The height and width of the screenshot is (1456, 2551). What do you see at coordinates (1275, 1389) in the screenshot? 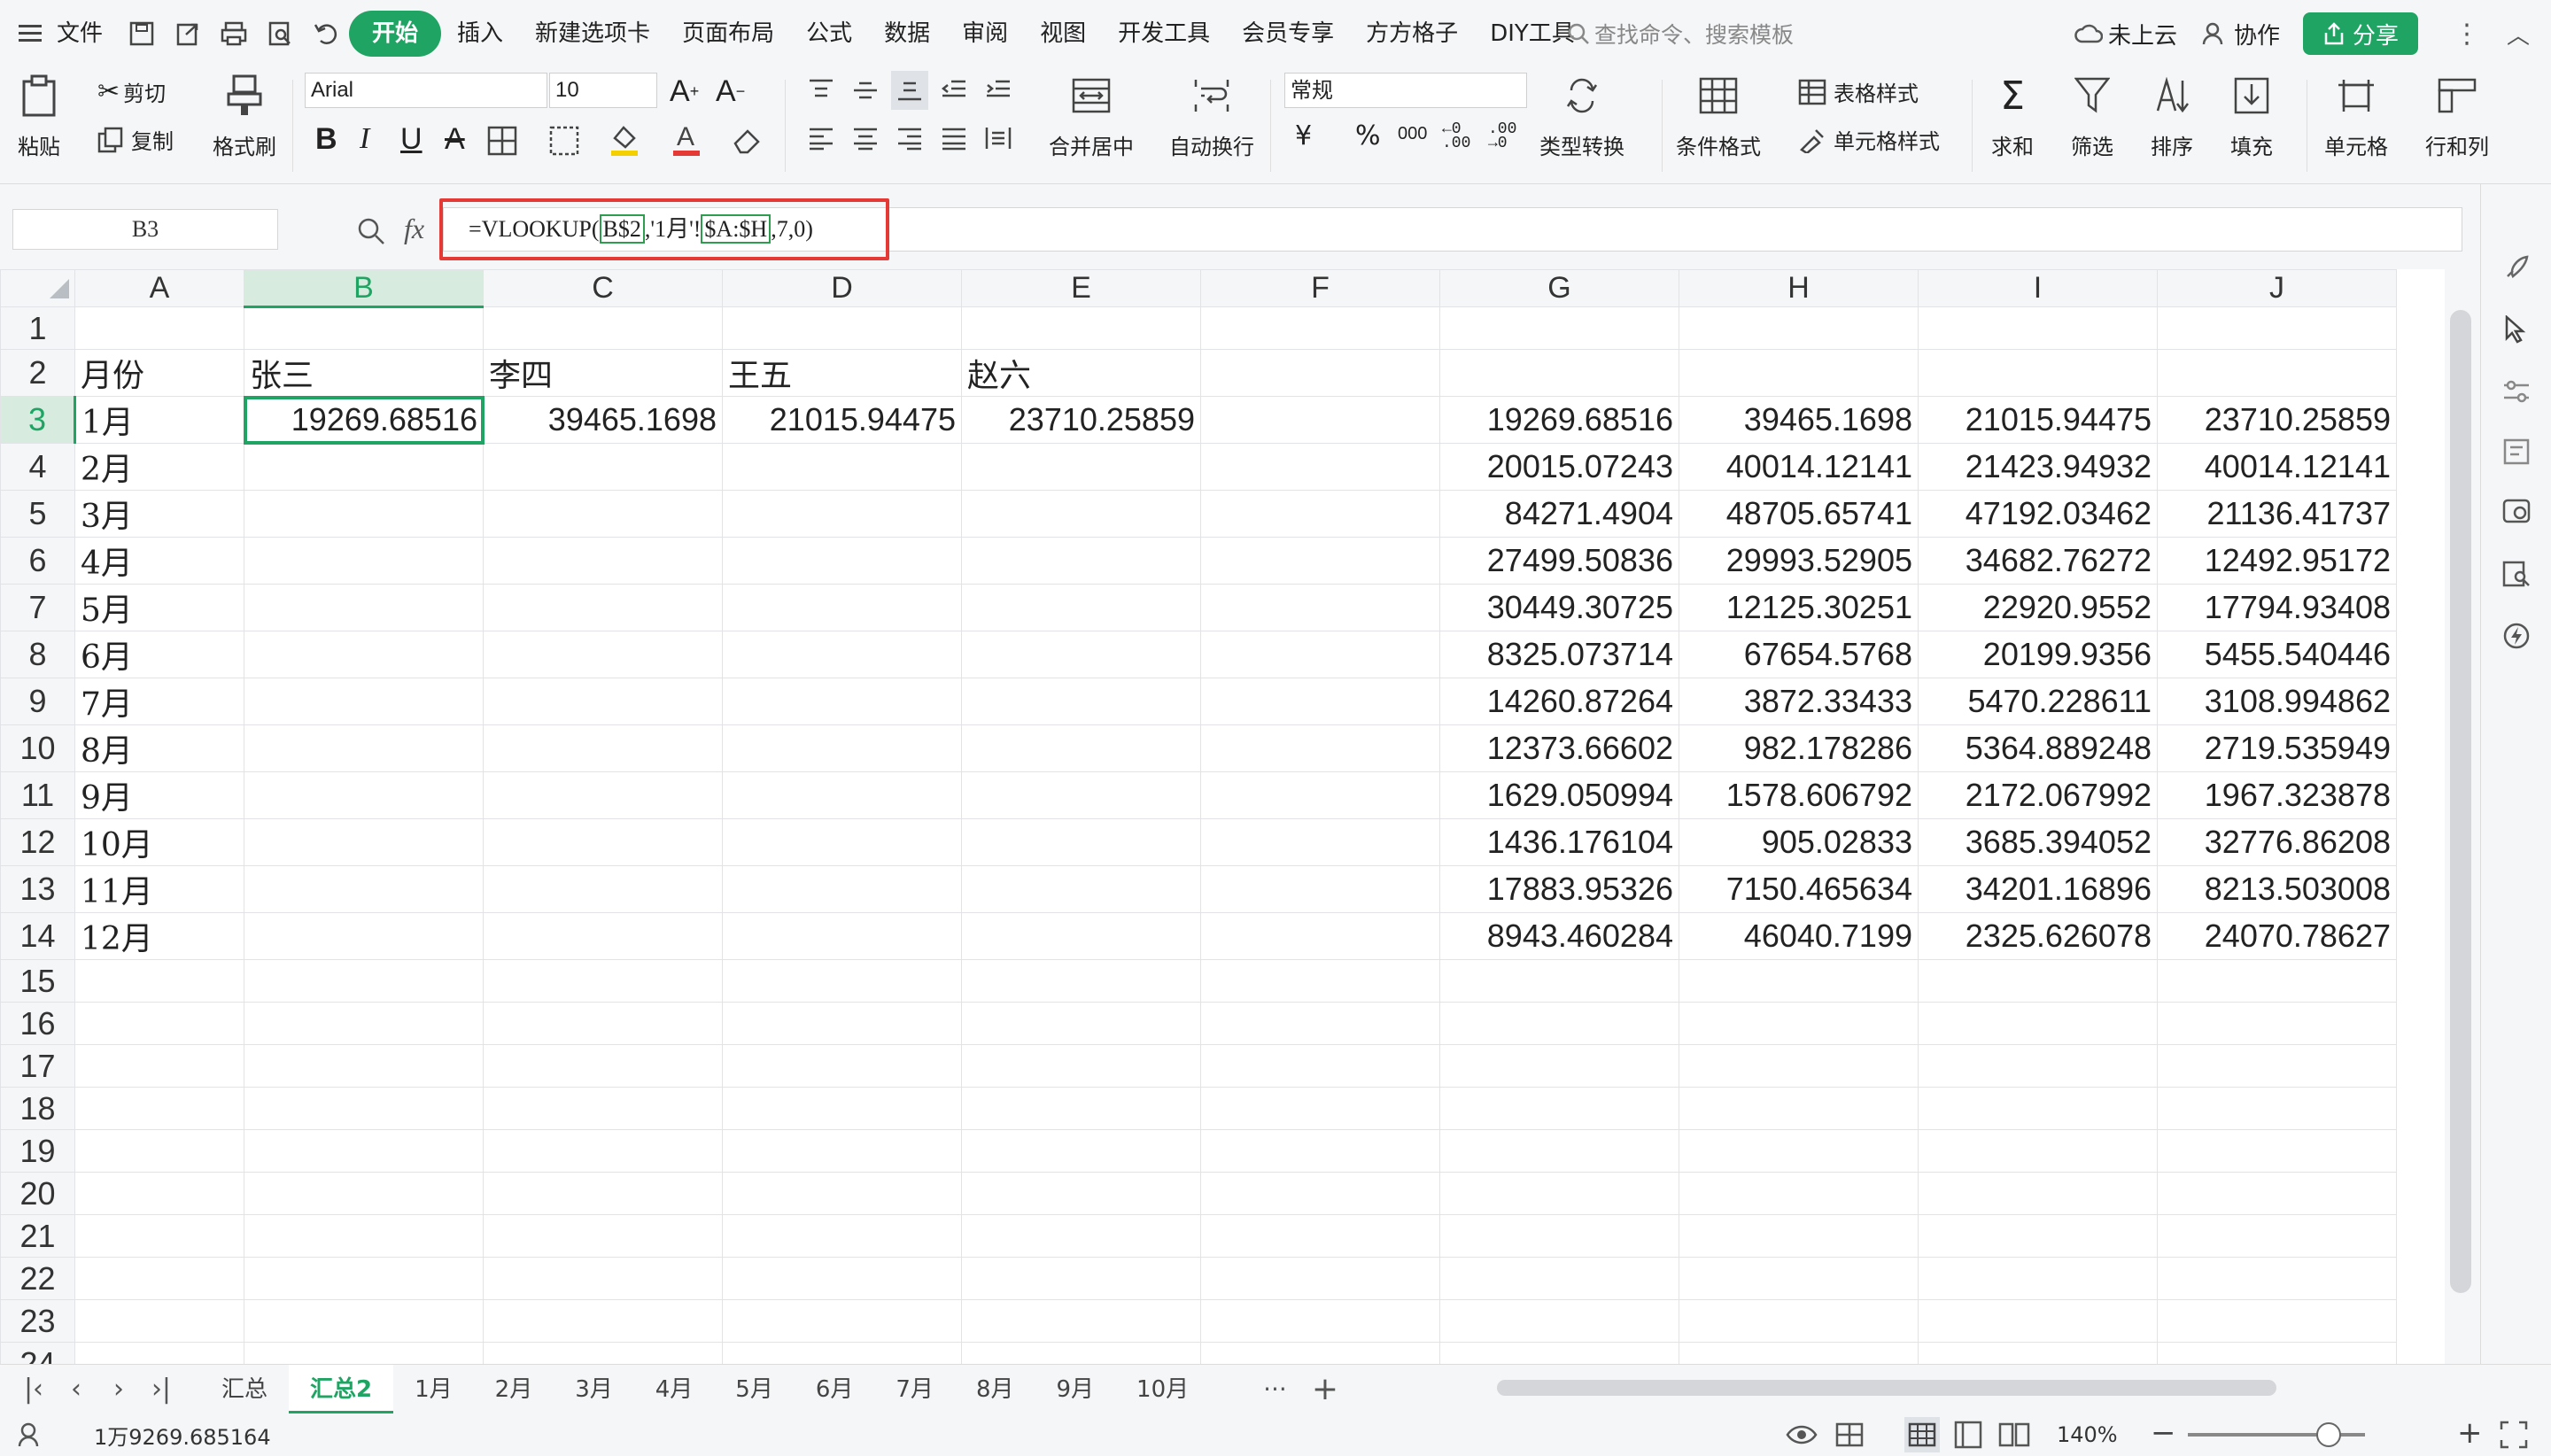
I see `more-sheets-icon: ···` at bounding box center [1275, 1389].